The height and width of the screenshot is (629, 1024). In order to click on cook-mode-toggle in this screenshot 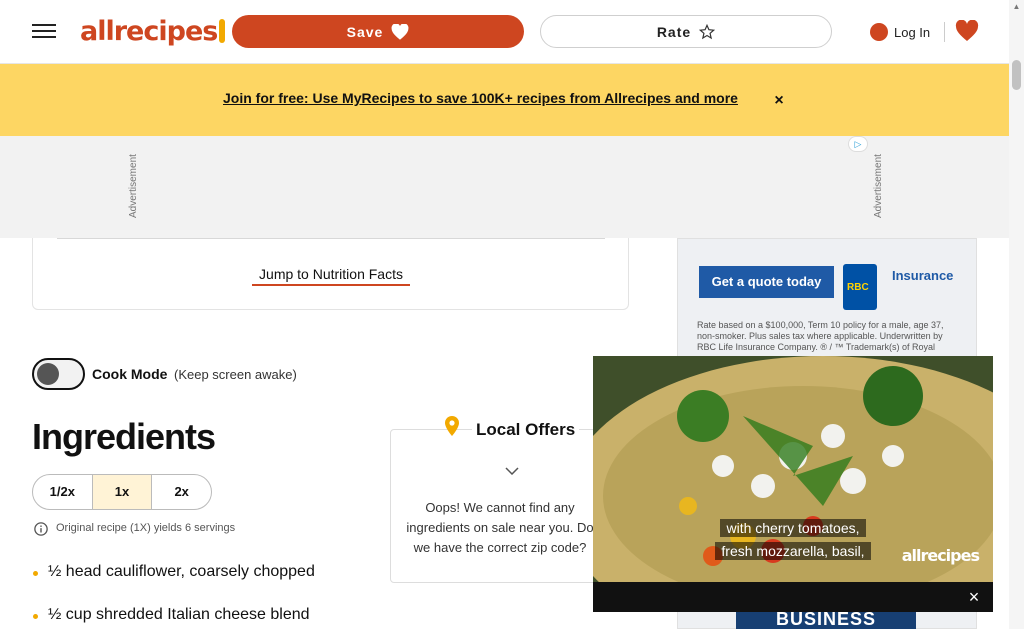, I will do `click(58, 374)`.